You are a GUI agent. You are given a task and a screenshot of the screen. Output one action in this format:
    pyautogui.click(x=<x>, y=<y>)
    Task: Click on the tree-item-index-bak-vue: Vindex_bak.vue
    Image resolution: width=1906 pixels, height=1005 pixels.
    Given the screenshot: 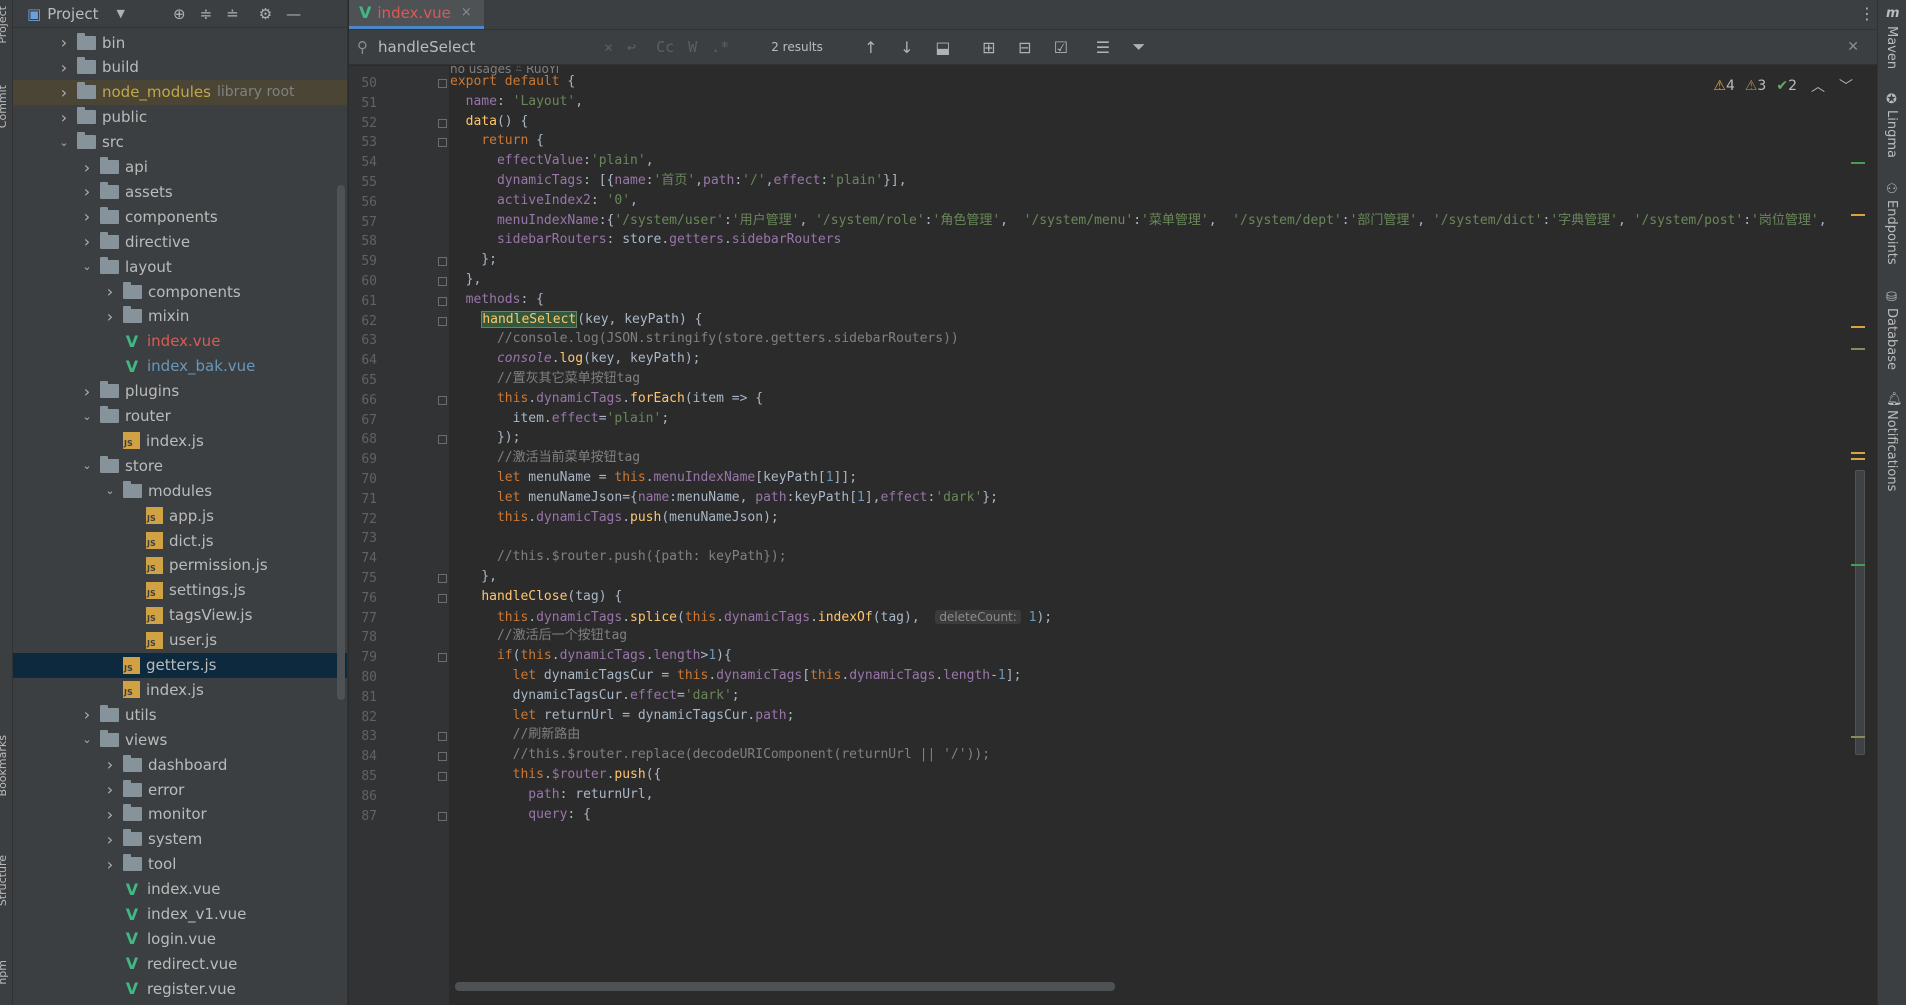 What is the action you would take?
    pyautogui.click(x=180, y=366)
    